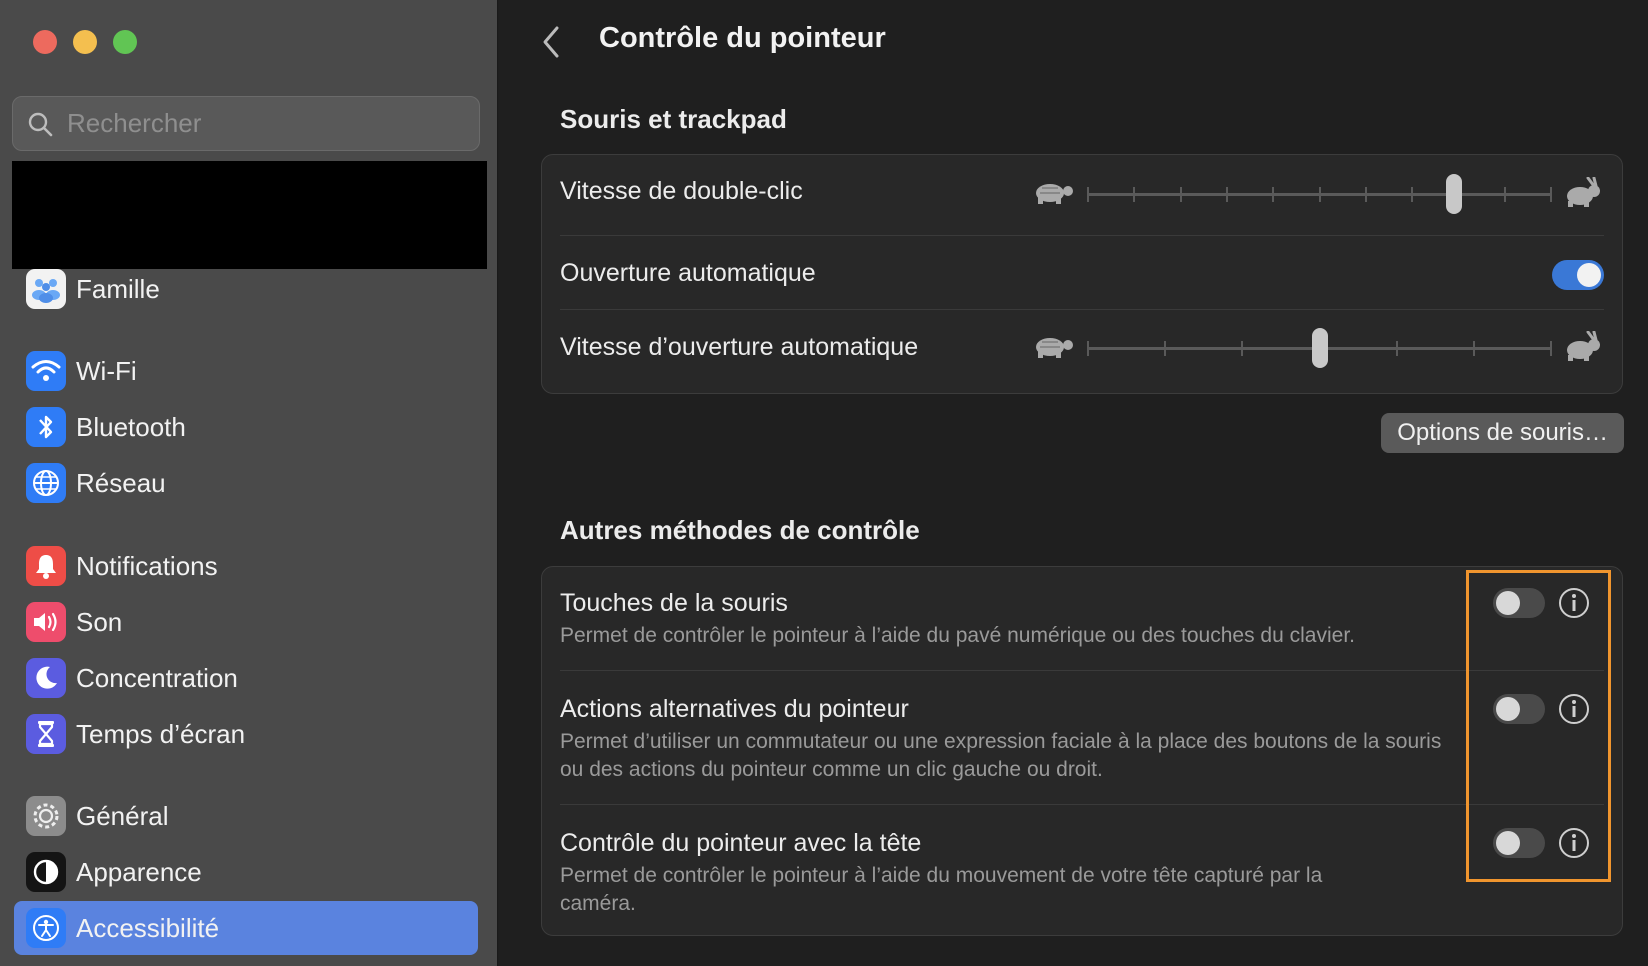 This screenshot has width=1648, height=966. What do you see at coordinates (46, 816) in the screenshot?
I see `gear-icon` at bounding box center [46, 816].